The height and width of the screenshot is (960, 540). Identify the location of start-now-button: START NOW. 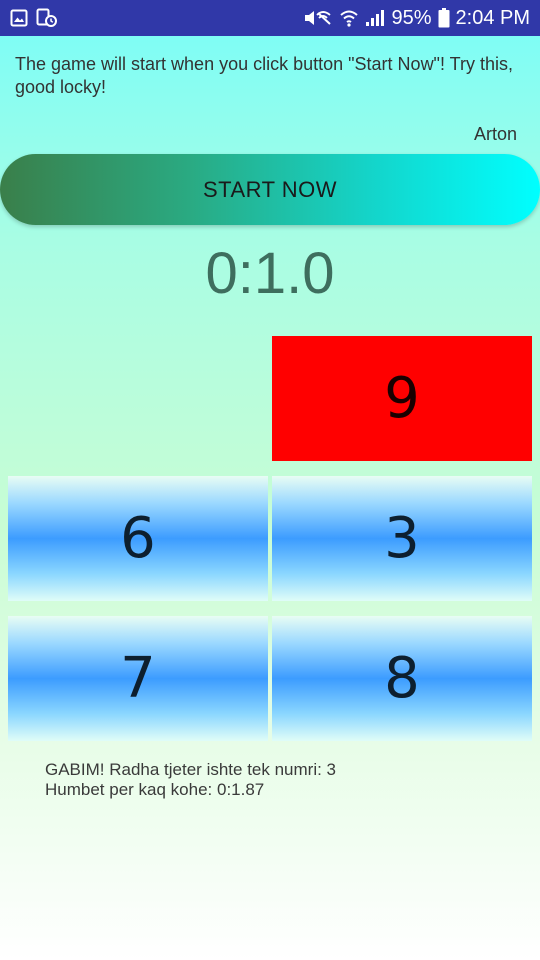
(270, 189).